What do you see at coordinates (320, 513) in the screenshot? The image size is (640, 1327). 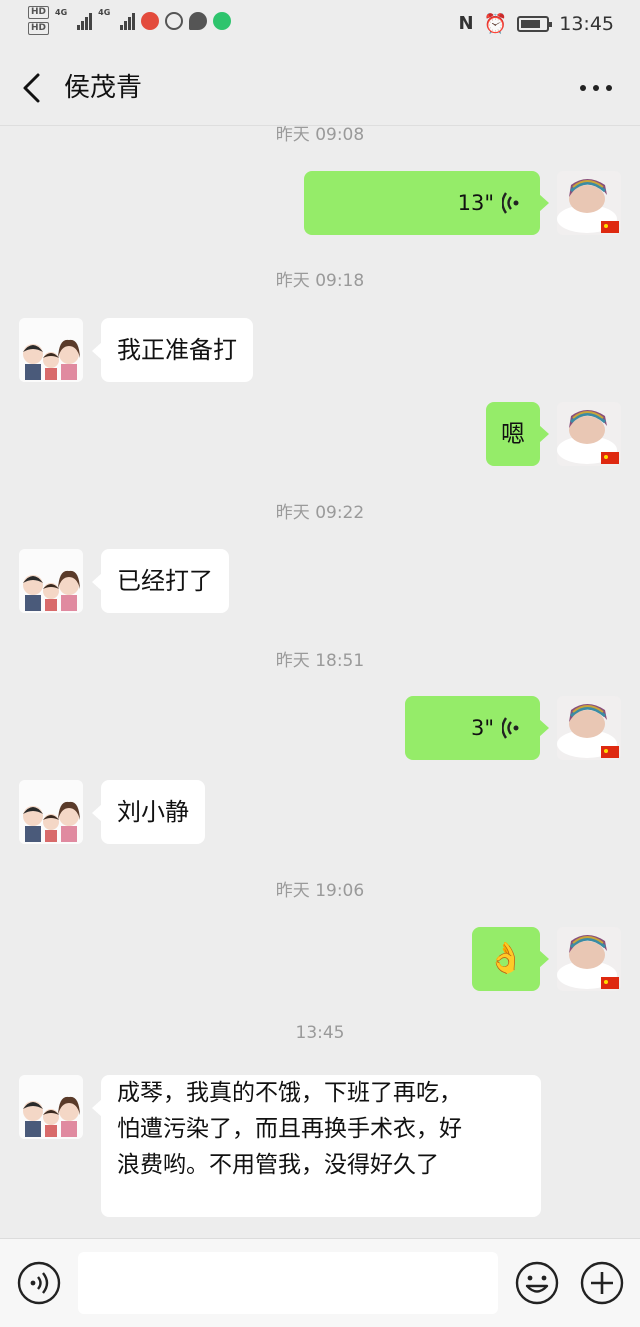 I see `timestamp: 昨天 09:22` at bounding box center [320, 513].